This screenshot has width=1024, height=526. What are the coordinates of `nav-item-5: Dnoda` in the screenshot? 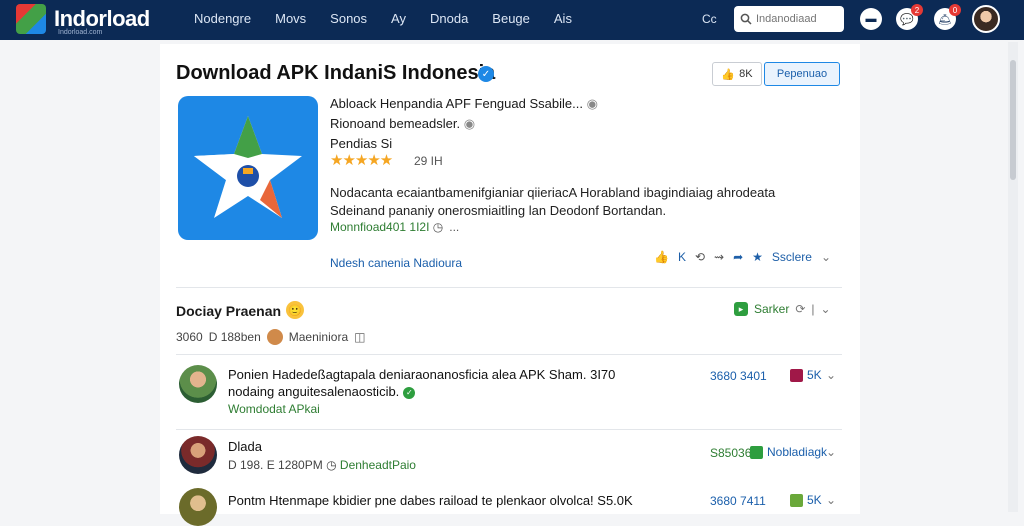 It's located at (449, 18).